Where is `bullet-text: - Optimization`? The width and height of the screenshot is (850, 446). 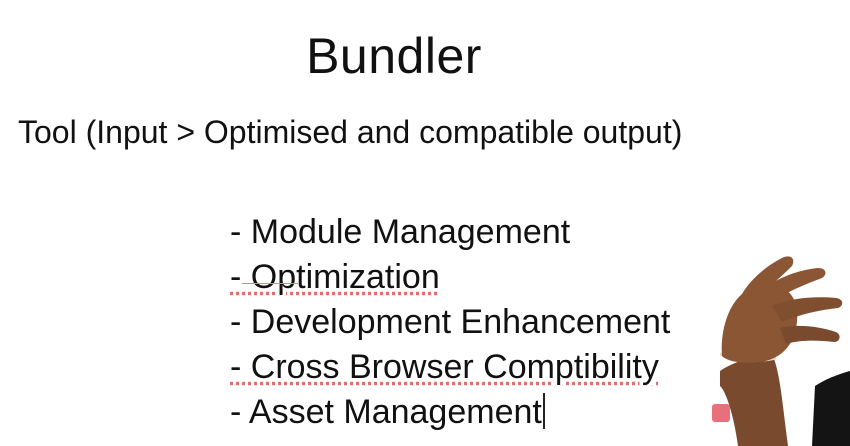 bullet-text: - Optimization is located at coordinates (335, 277).